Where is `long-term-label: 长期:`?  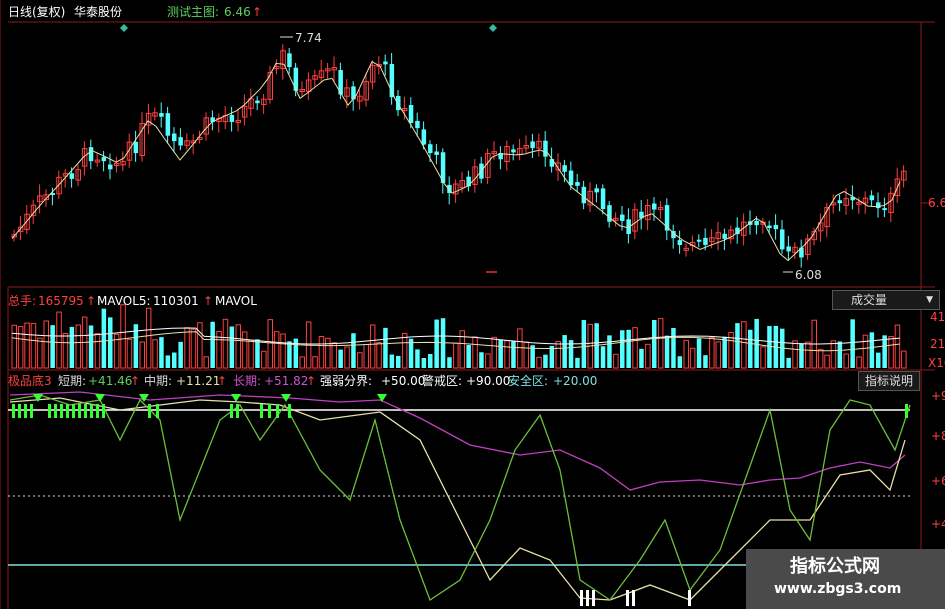 long-term-label: 长期: is located at coordinates (247, 381).